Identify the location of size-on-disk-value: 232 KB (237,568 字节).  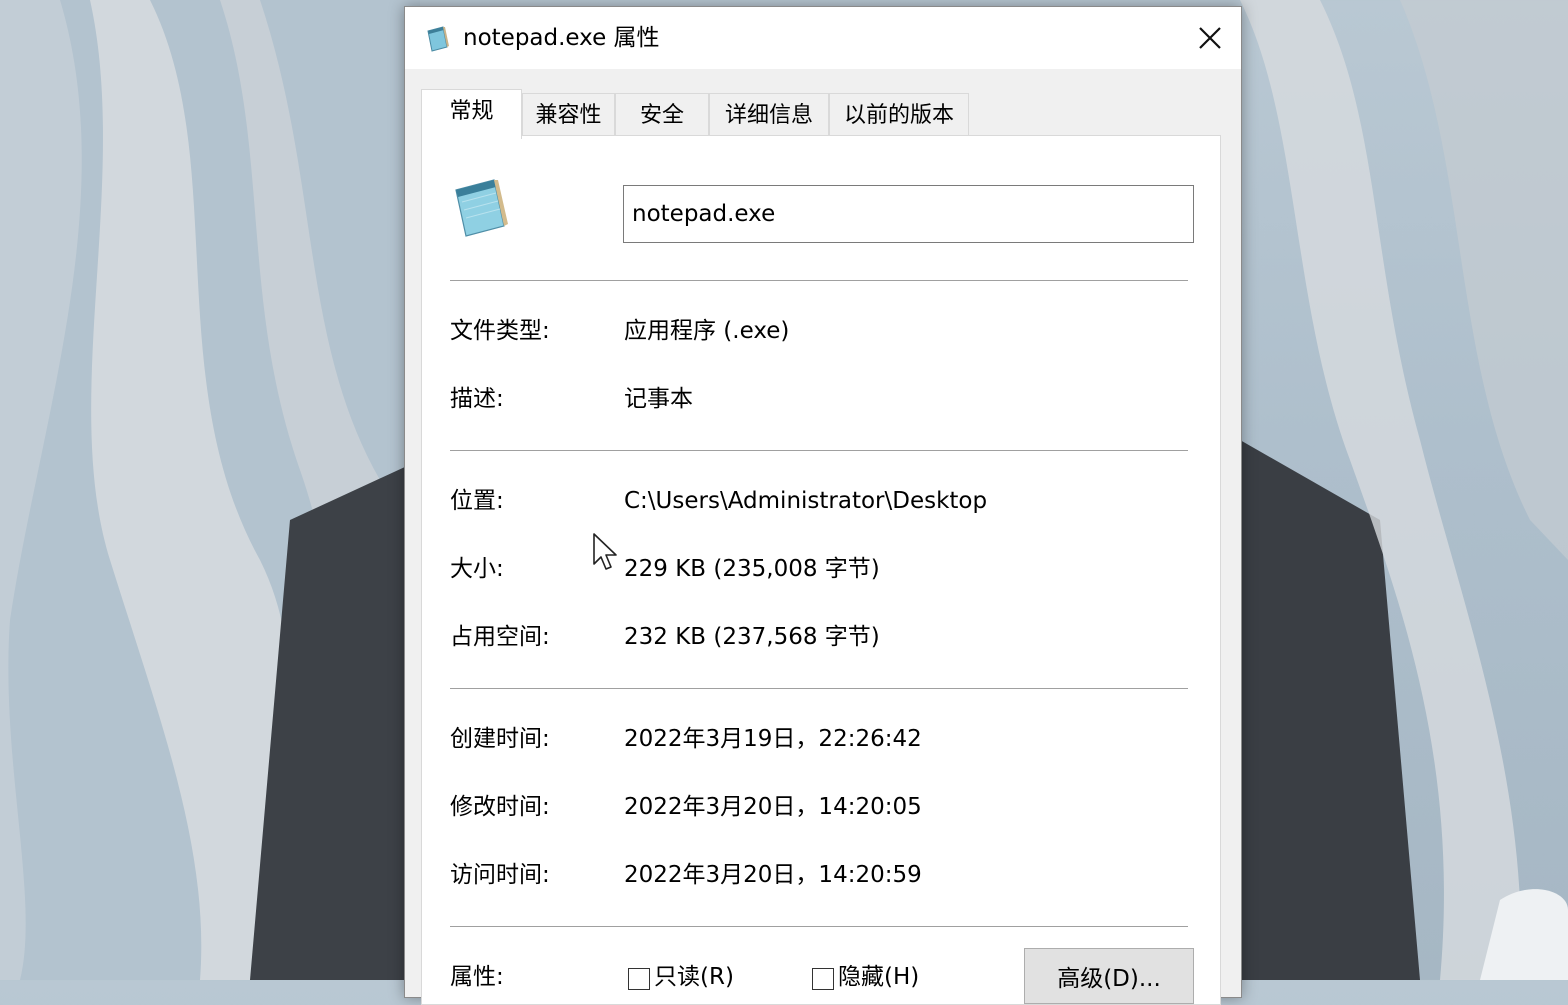
(752, 637).